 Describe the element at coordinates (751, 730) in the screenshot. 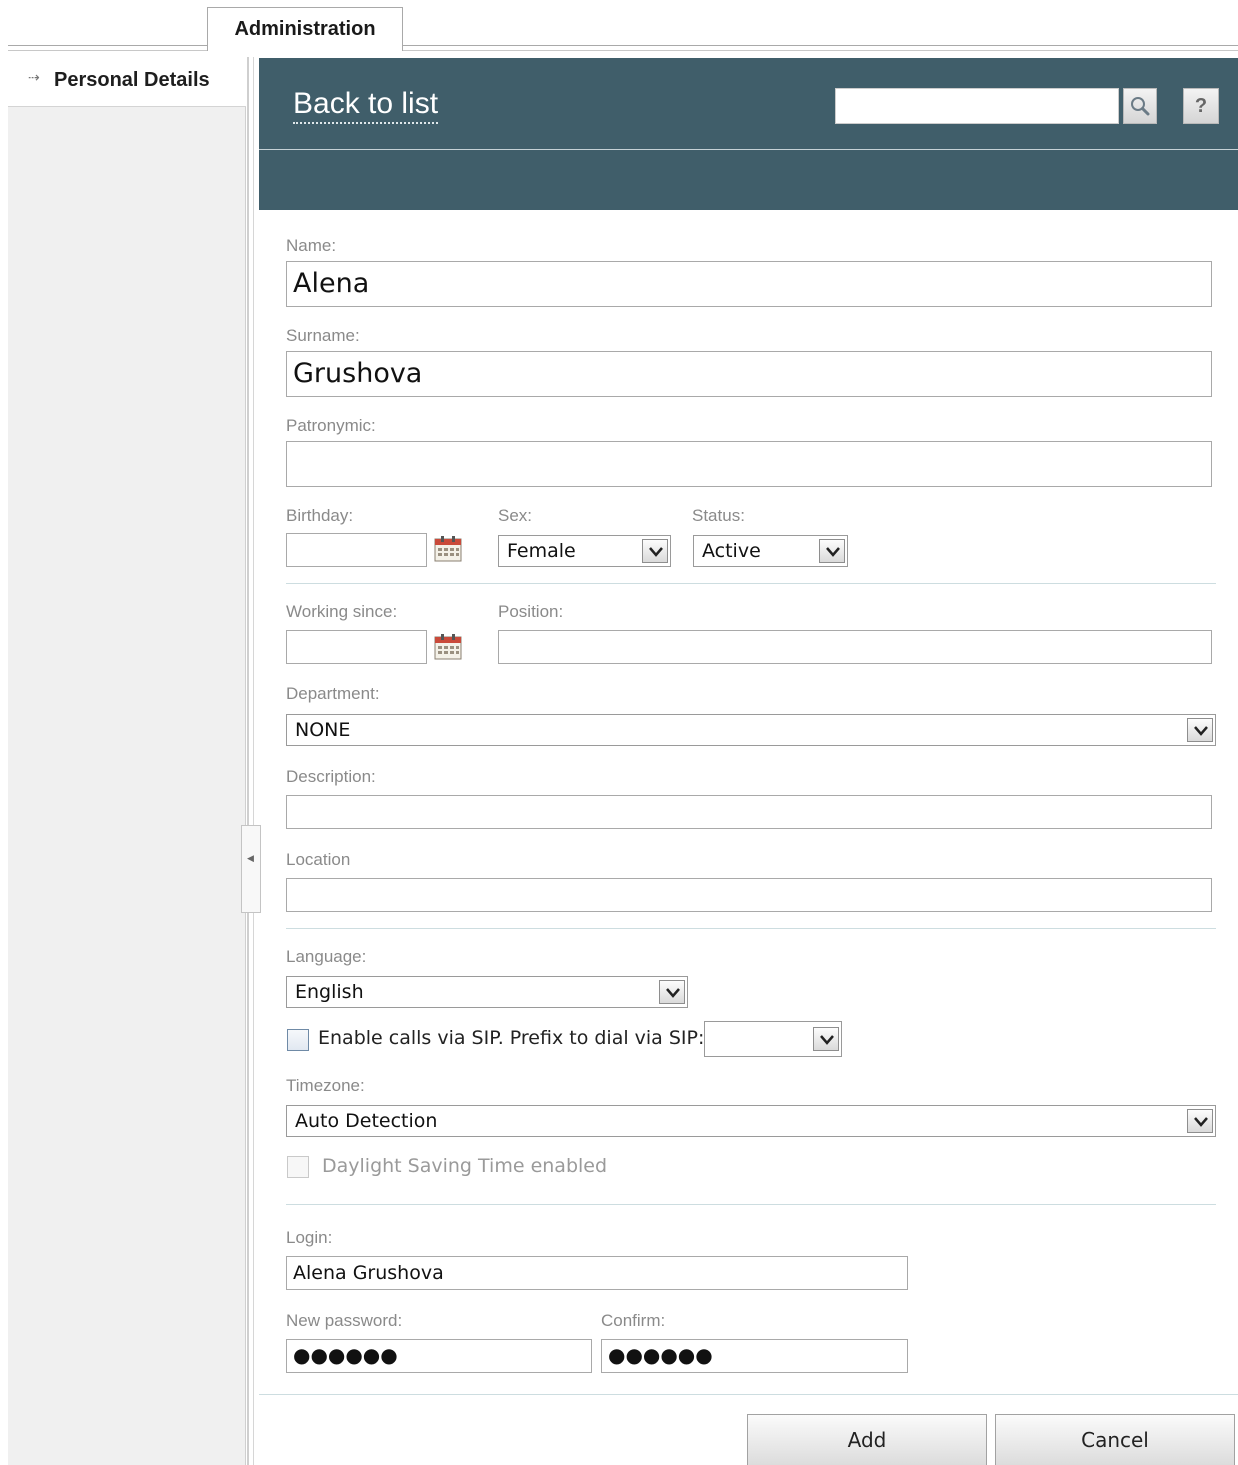

I see `department-select: NONE` at that location.